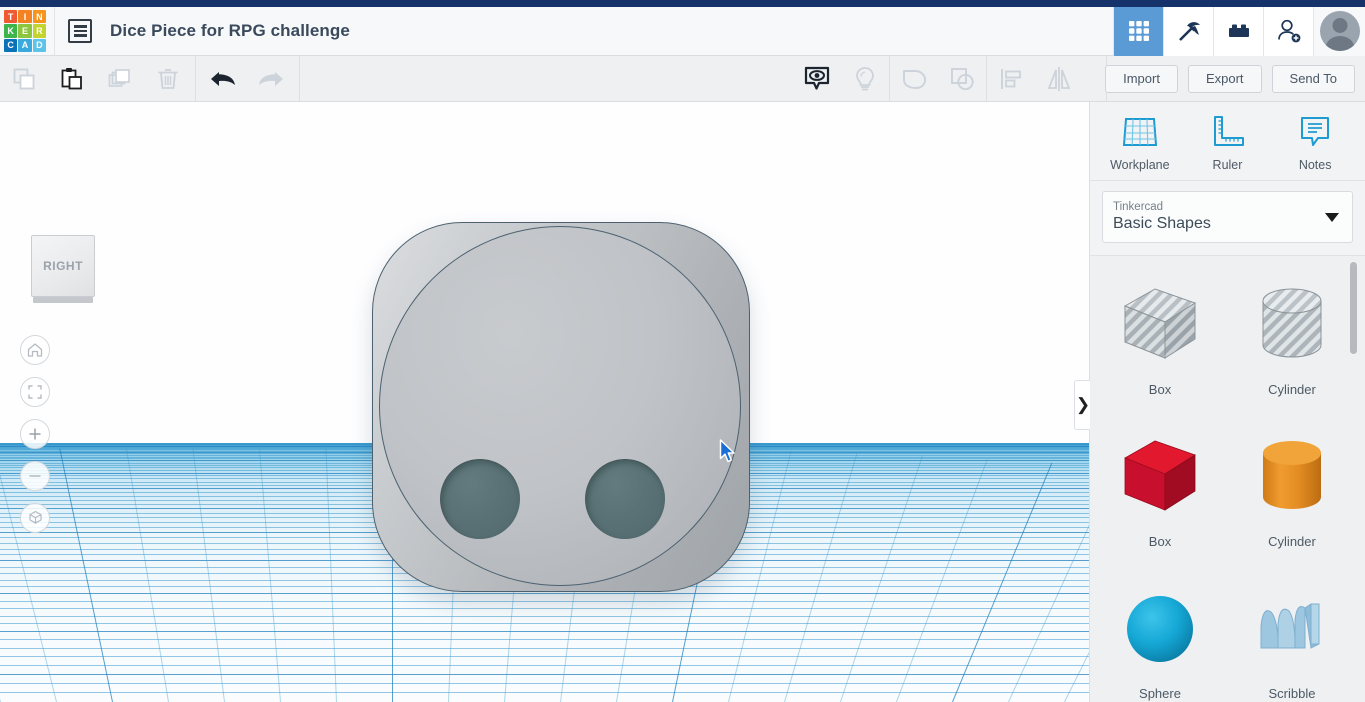 Image resolution: width=1365 pixels, height=702 pixels. I want to click on perspective-toggle-button, so click(35, 518).